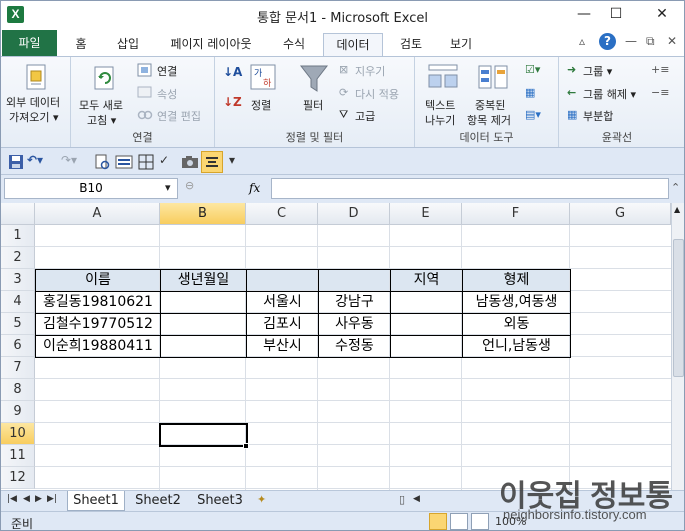 The image size is (685, 531). Describe the element at coordinates (246, 446) in the screenshot. I see `fill-handle` at that location.